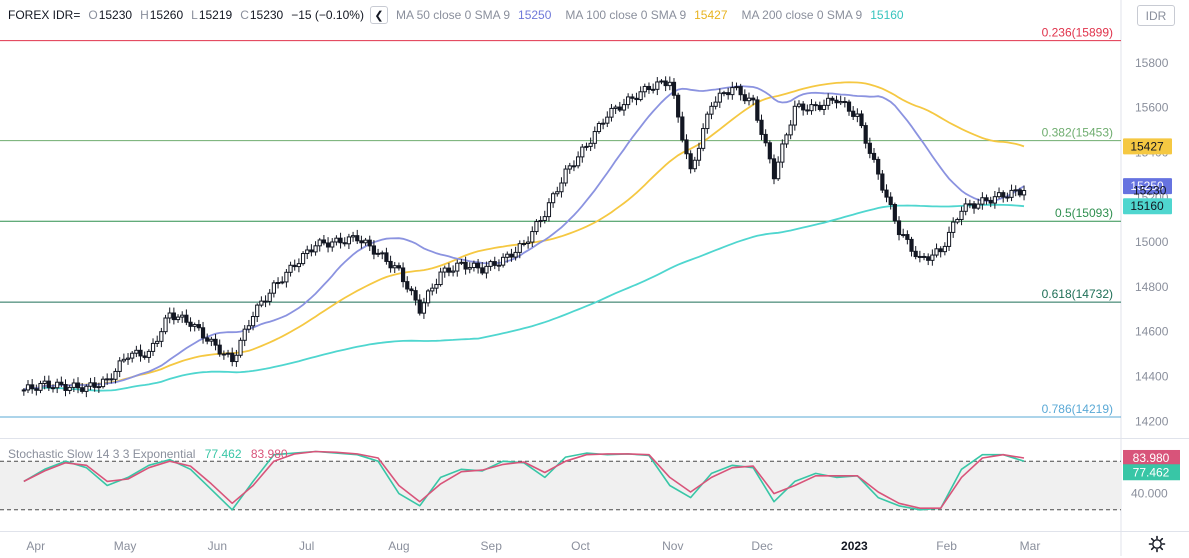  Describe the element at coordinates (223, 454) in the screenshot. I see `stoch-k-value: 77.462` at that location.